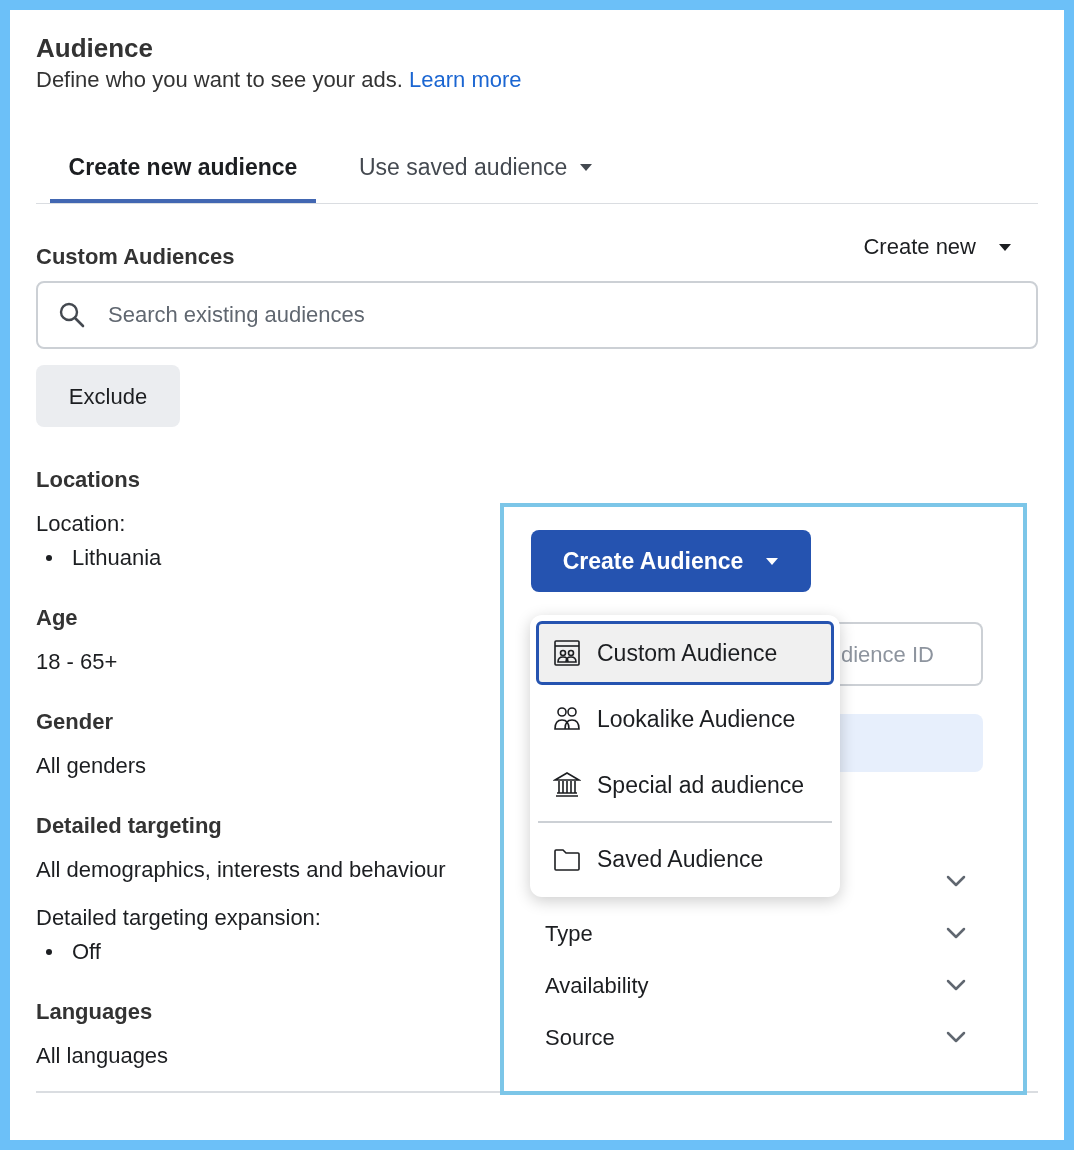  What do you see at coordinates (569, 933) in the screenshot?
I see `filter-label: Type` at bounding box center [569, 933].